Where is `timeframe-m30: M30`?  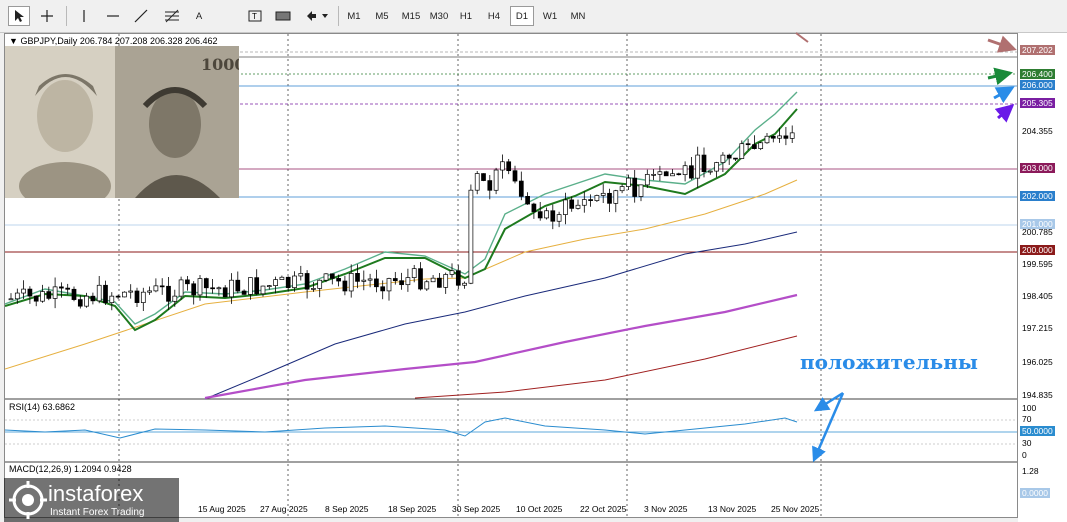 timeframe-m30: M30 is located at coordinates (439, 16).